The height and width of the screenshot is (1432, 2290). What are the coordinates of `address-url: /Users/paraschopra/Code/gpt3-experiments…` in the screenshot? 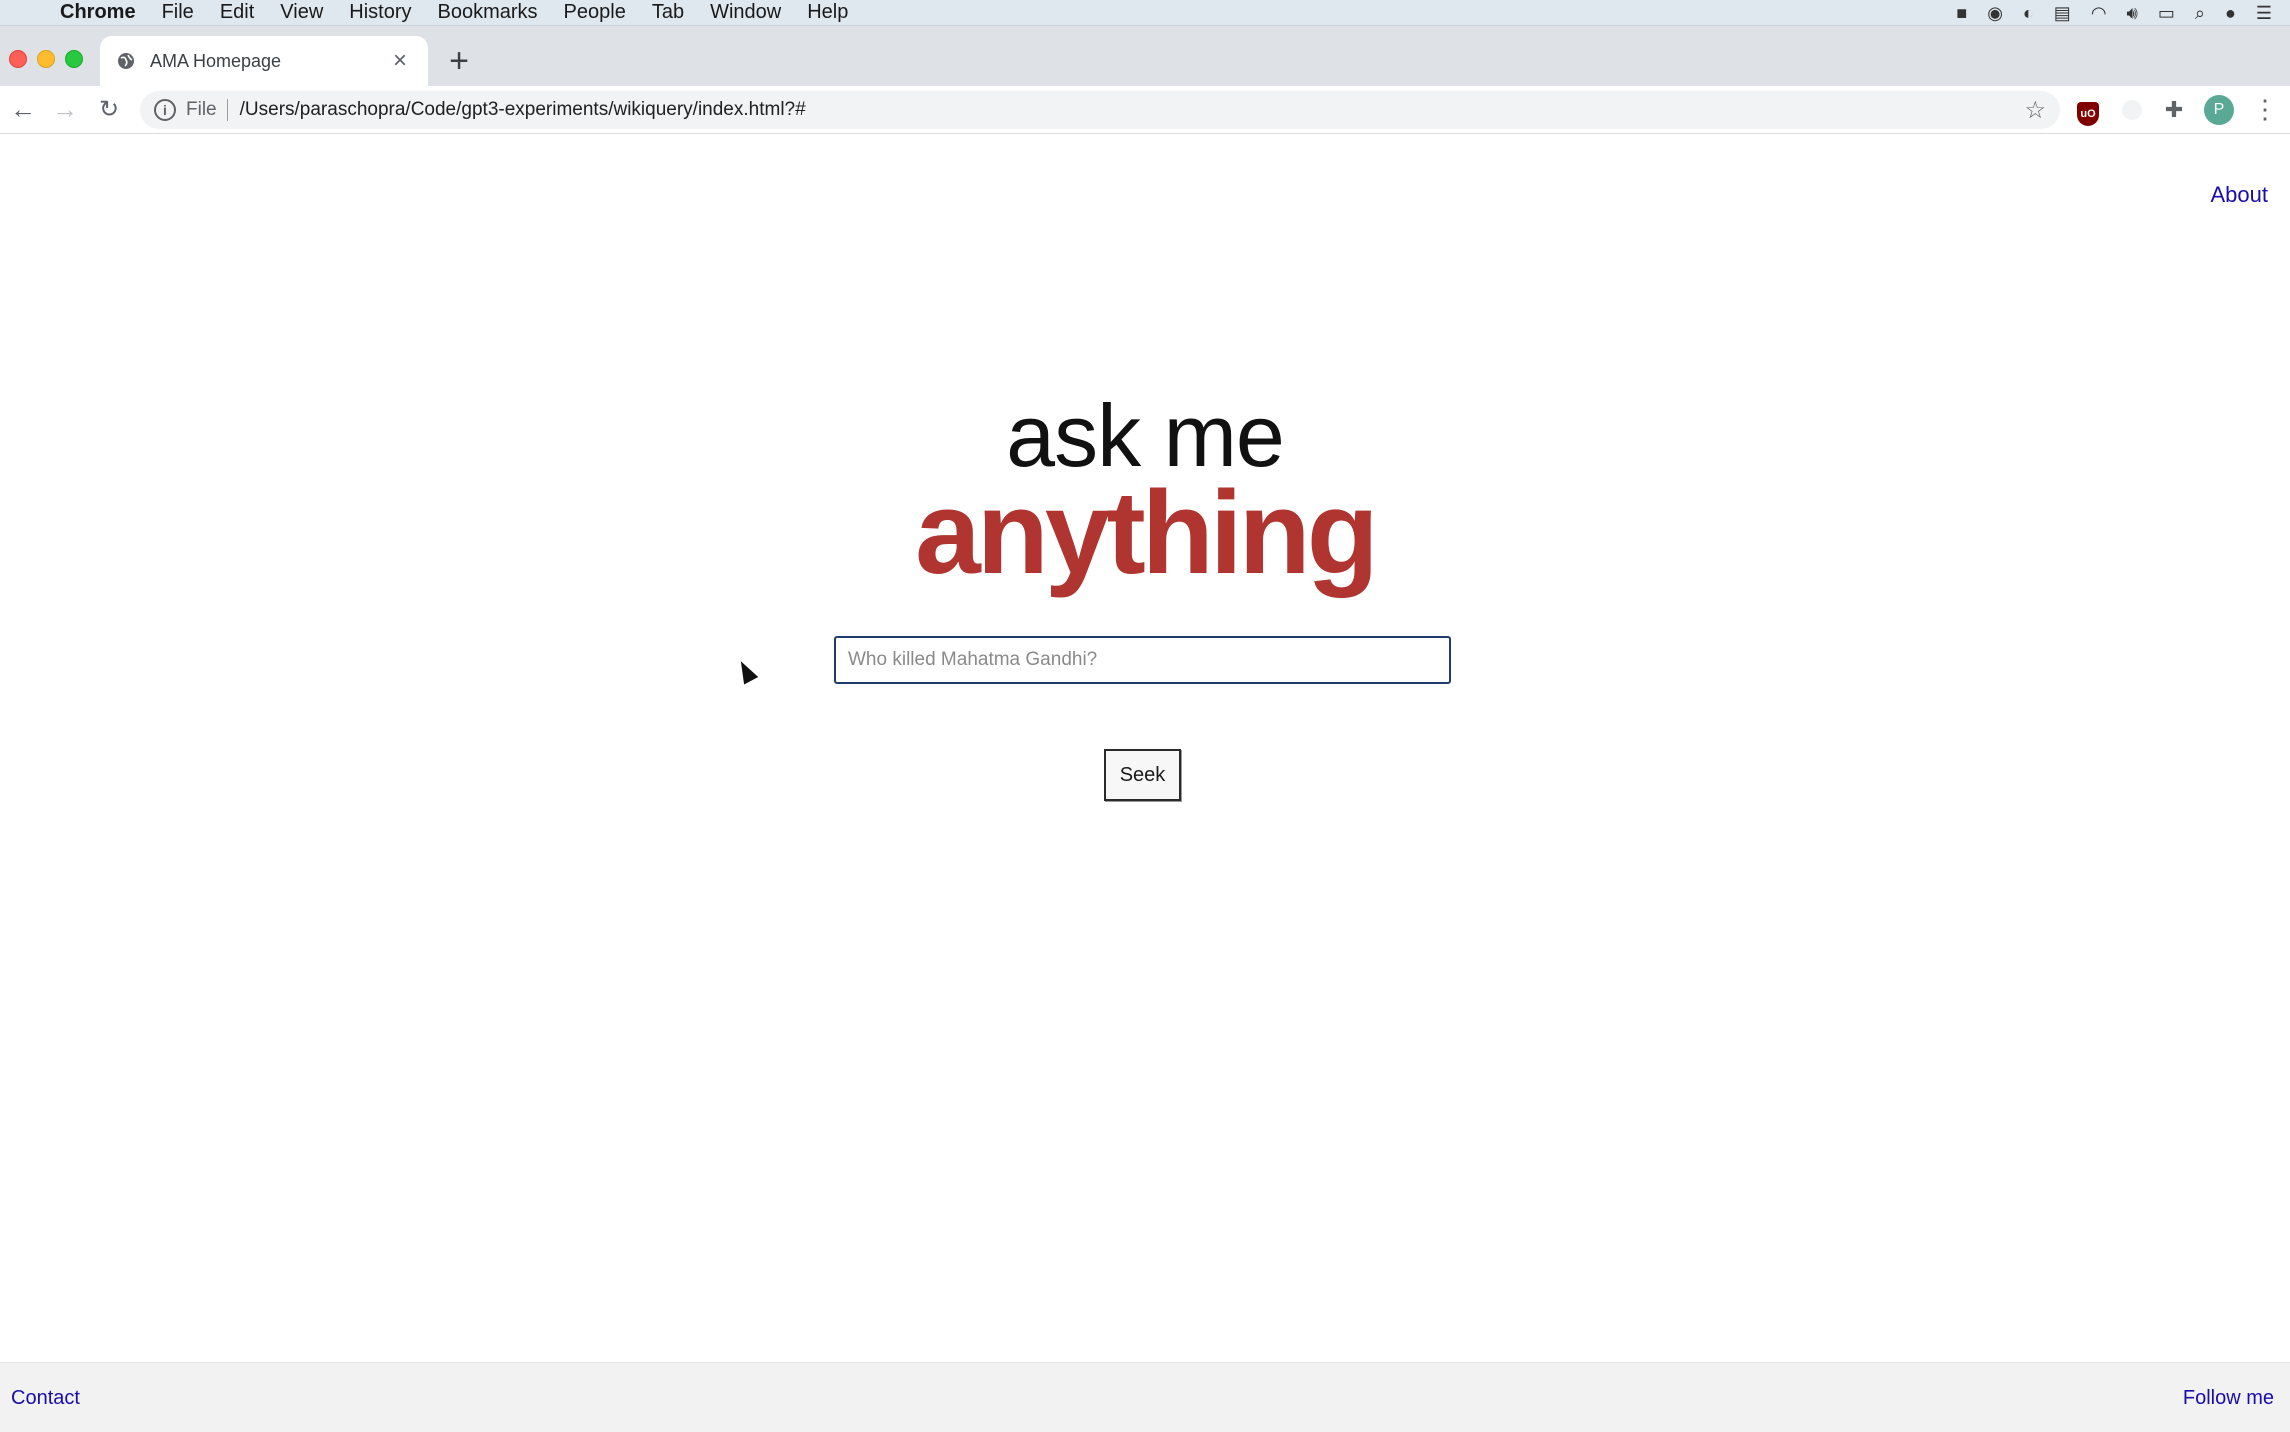 It's located at (523, 110).